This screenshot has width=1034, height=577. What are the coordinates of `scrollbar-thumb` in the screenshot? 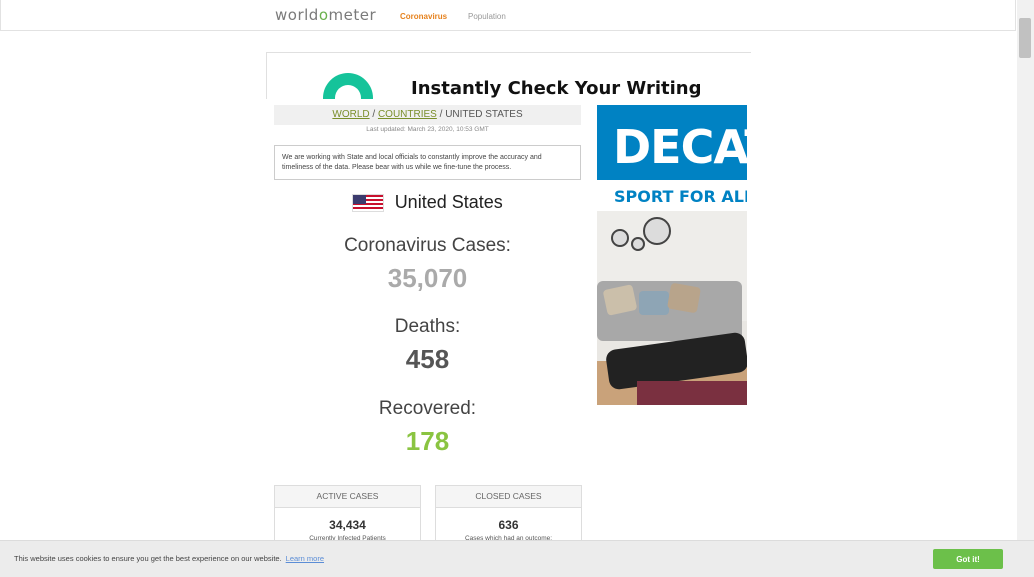 It's located at (1025, 38).